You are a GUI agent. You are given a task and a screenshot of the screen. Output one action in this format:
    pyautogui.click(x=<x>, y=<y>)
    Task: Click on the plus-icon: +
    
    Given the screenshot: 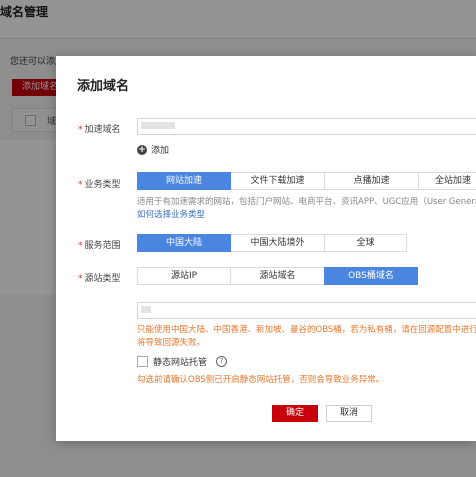 What is the action you would take?
    pyautogui.click(x=142, y=149)
    